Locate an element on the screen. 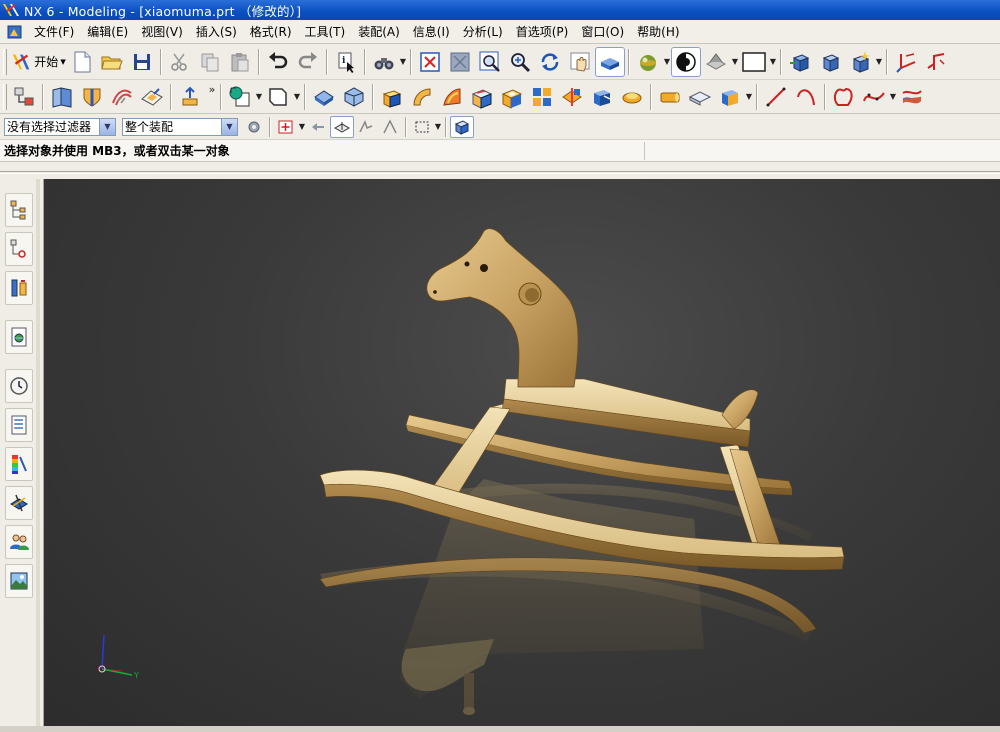 Image resolution: width=1000 pixels, height=732 pixels. swatch-dropdown-icon: ▼ is located at coordinates (773, 62).